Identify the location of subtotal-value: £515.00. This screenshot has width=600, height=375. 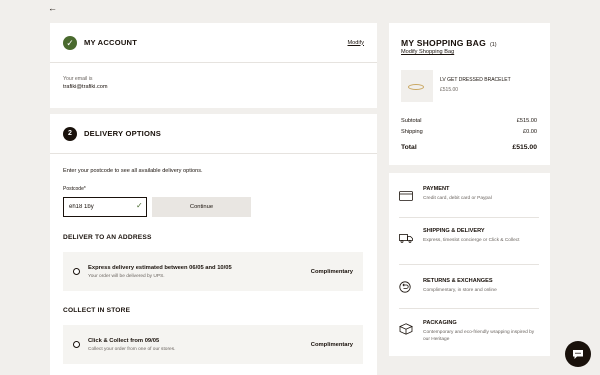
(526, 121).